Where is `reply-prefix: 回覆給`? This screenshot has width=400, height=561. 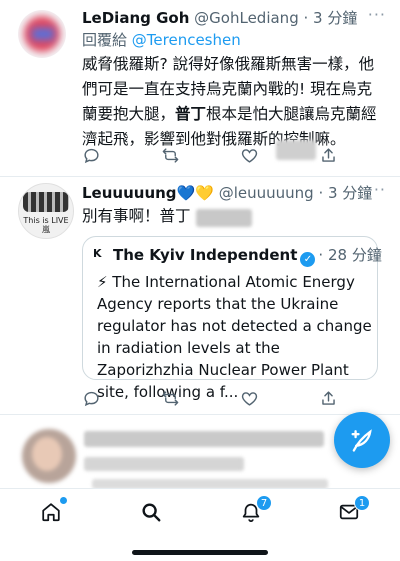
reply-prefix: 回覆給 is located at coordinates (107, 40).